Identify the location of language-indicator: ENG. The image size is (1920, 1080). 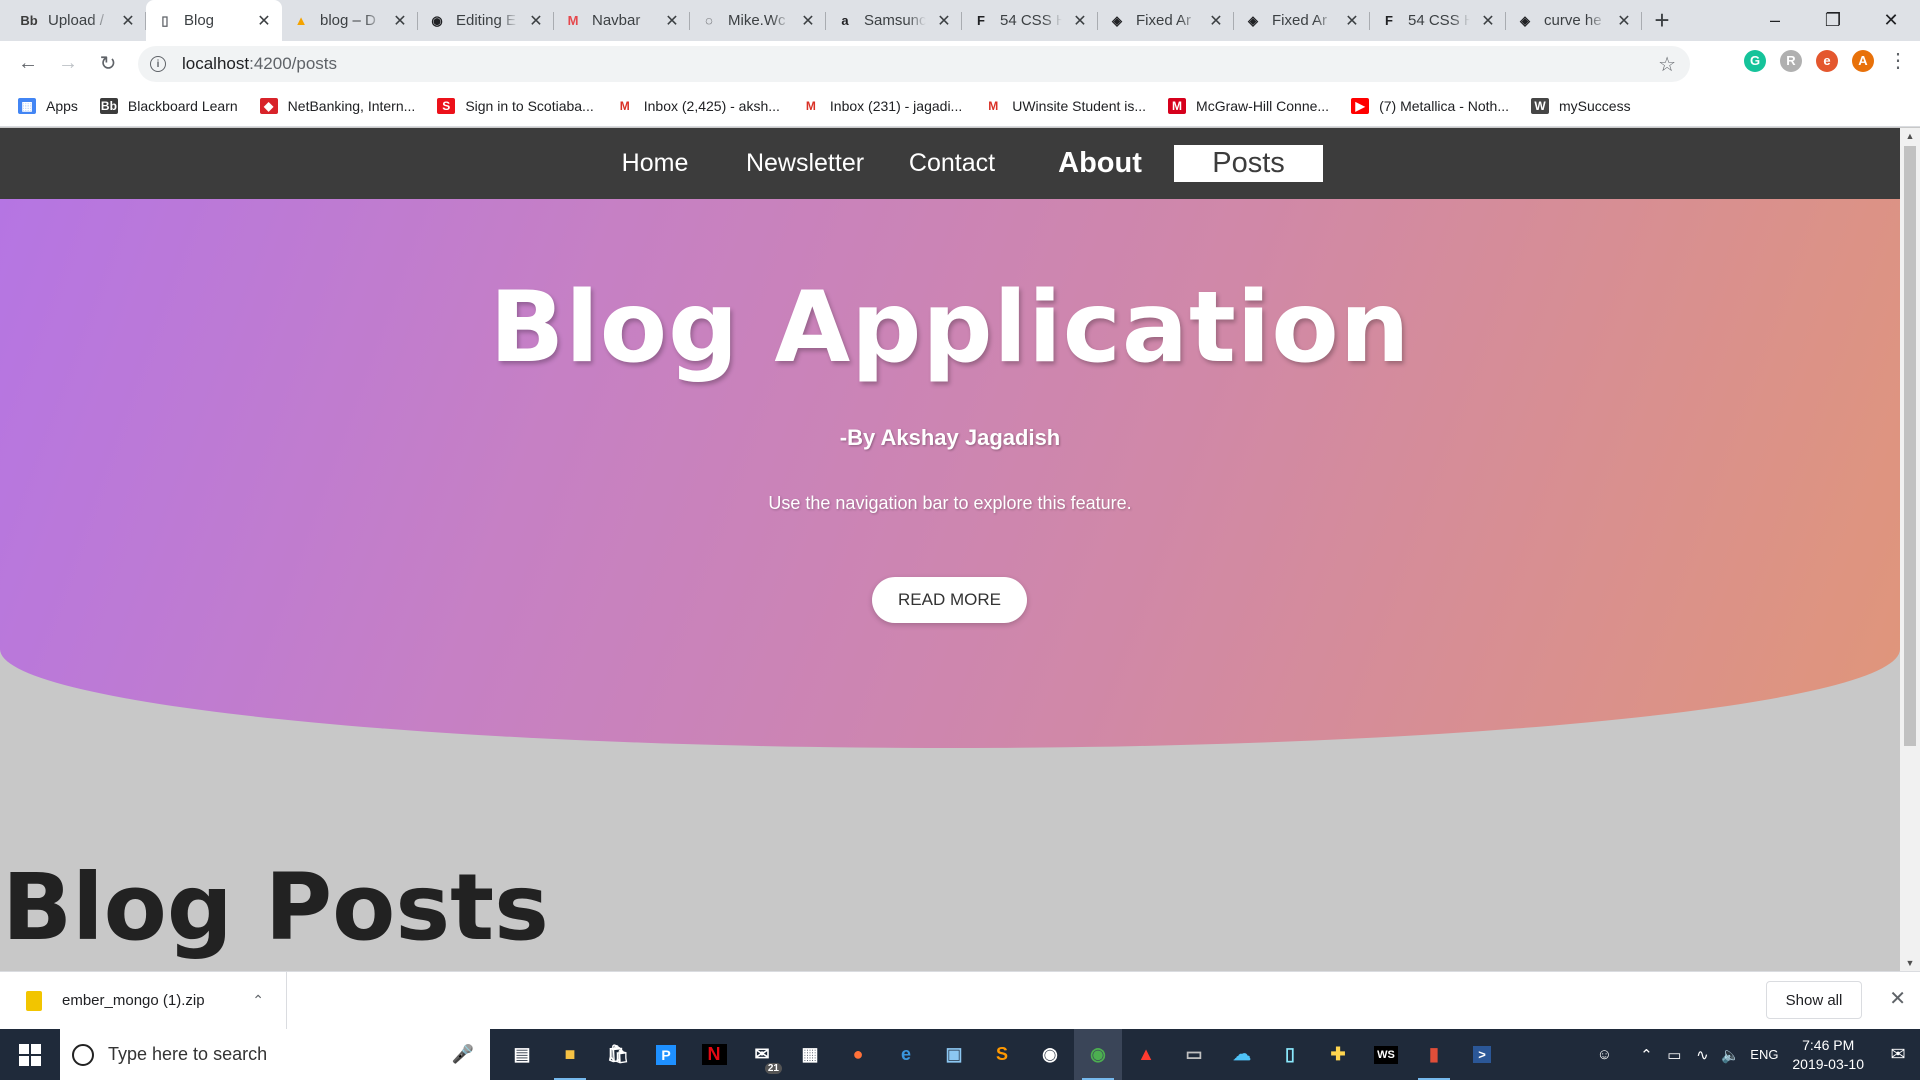
(1764, 1054).